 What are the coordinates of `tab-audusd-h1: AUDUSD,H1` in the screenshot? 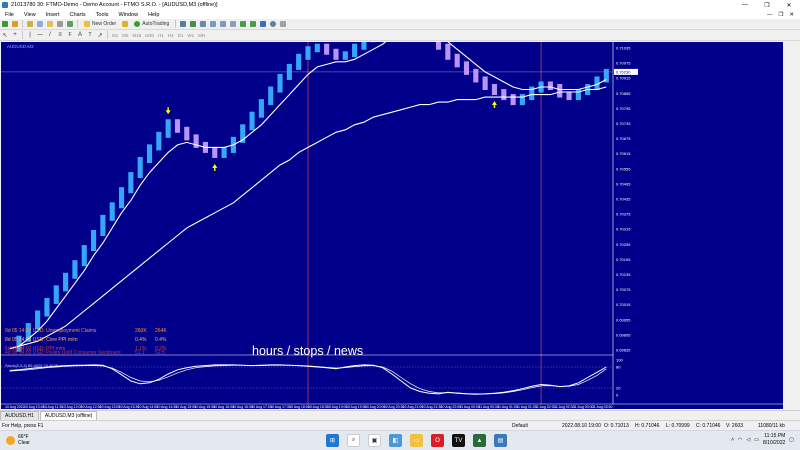 It's located at (19, 415).